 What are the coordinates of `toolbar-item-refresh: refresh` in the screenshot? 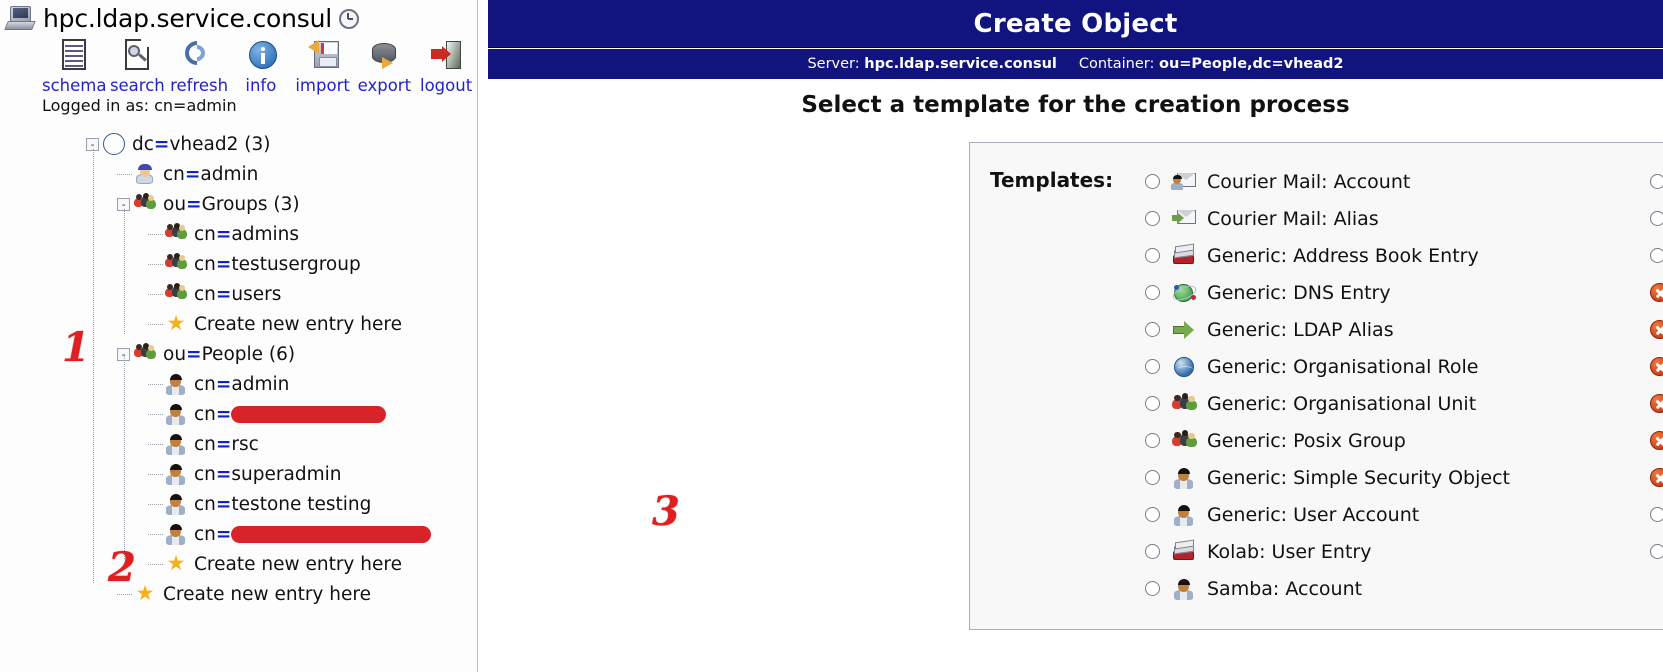 It's located at (199, 65).